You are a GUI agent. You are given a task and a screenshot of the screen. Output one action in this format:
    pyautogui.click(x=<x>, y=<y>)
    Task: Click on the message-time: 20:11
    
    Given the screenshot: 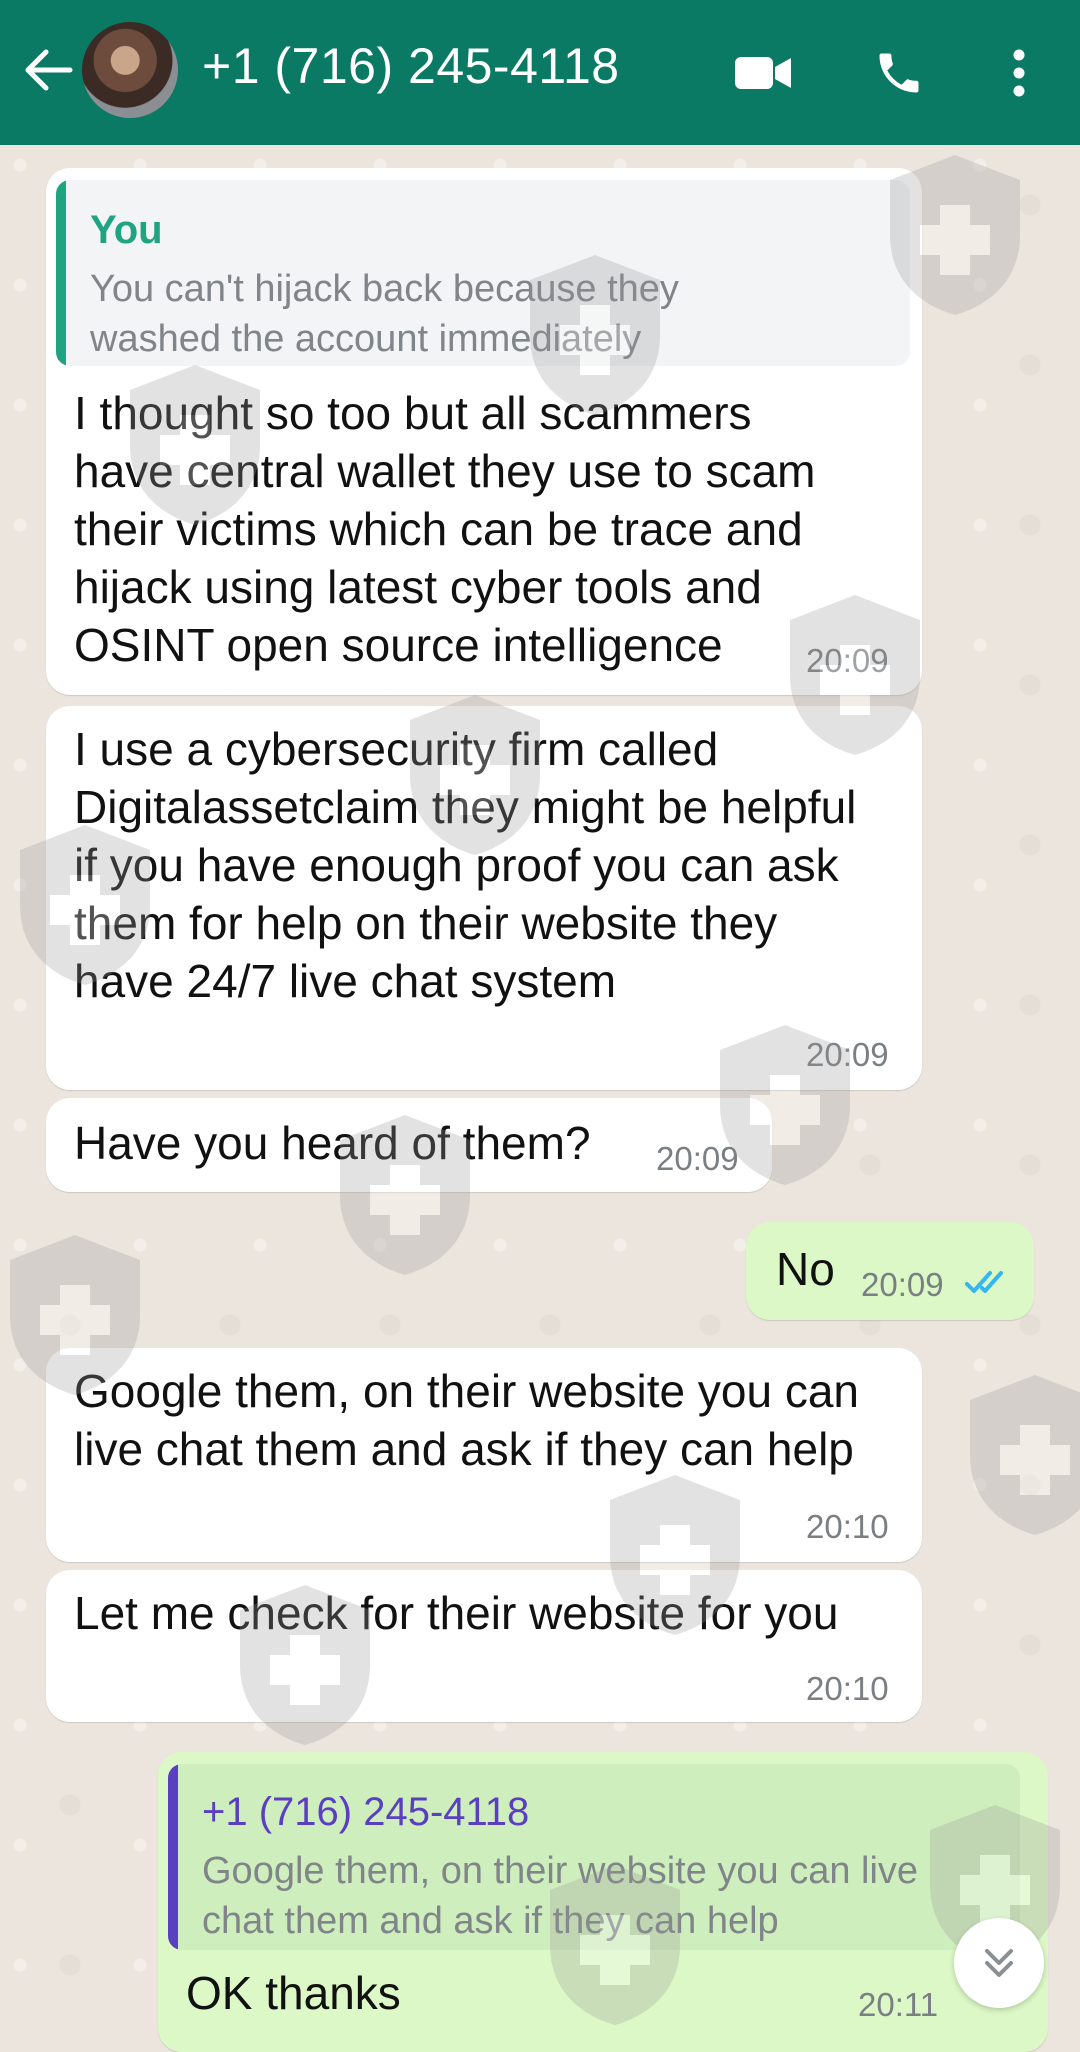 What is the action you would take?
    pyautogui.click(x=898, y=2004)
    